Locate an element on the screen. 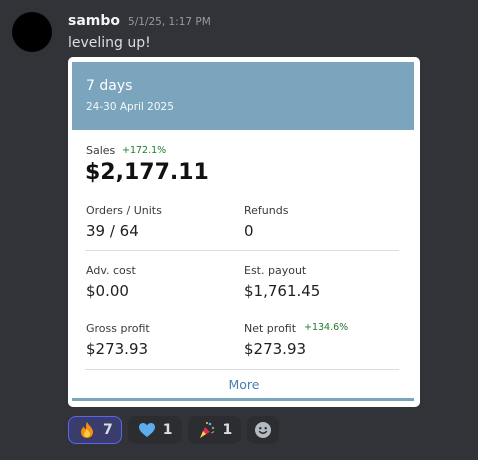  orders-units-value: 39 / 64 is located at coordinates (112, 231).